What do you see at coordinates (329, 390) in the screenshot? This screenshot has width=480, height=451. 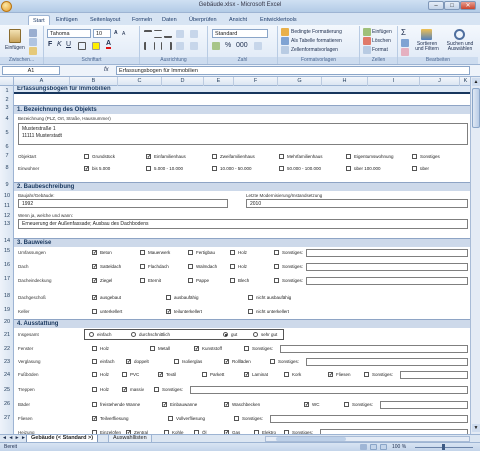 I see `ausstattung-3-sonstiges-input` at bounding box center [329, 390].